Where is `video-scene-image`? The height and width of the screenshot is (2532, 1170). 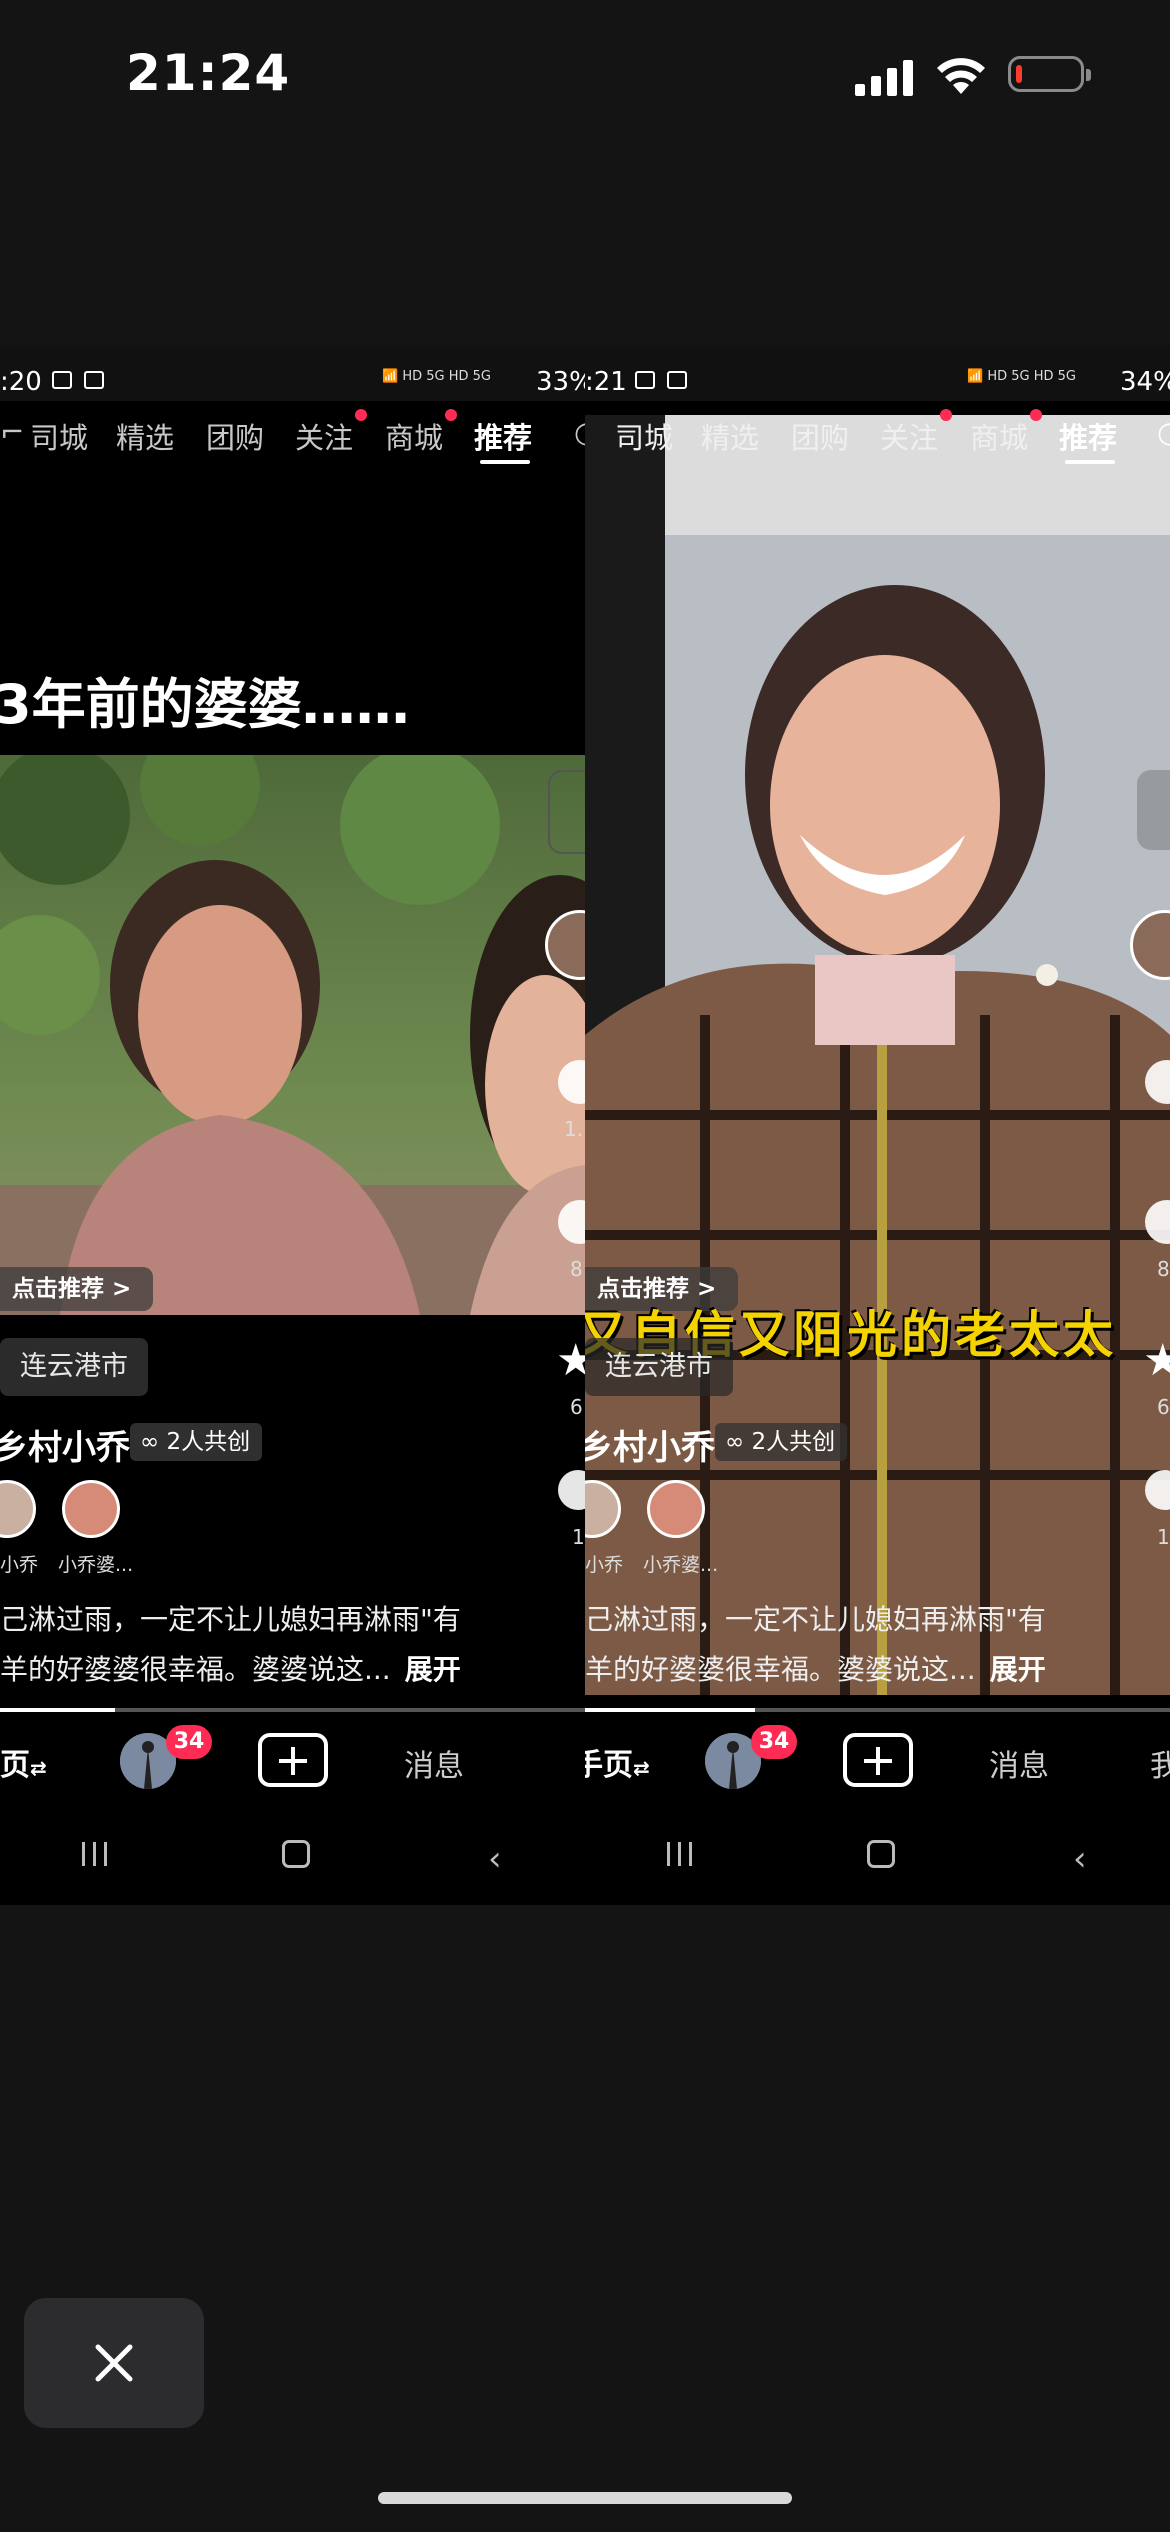 video-scene-image is located at coordinates (292, 1035).